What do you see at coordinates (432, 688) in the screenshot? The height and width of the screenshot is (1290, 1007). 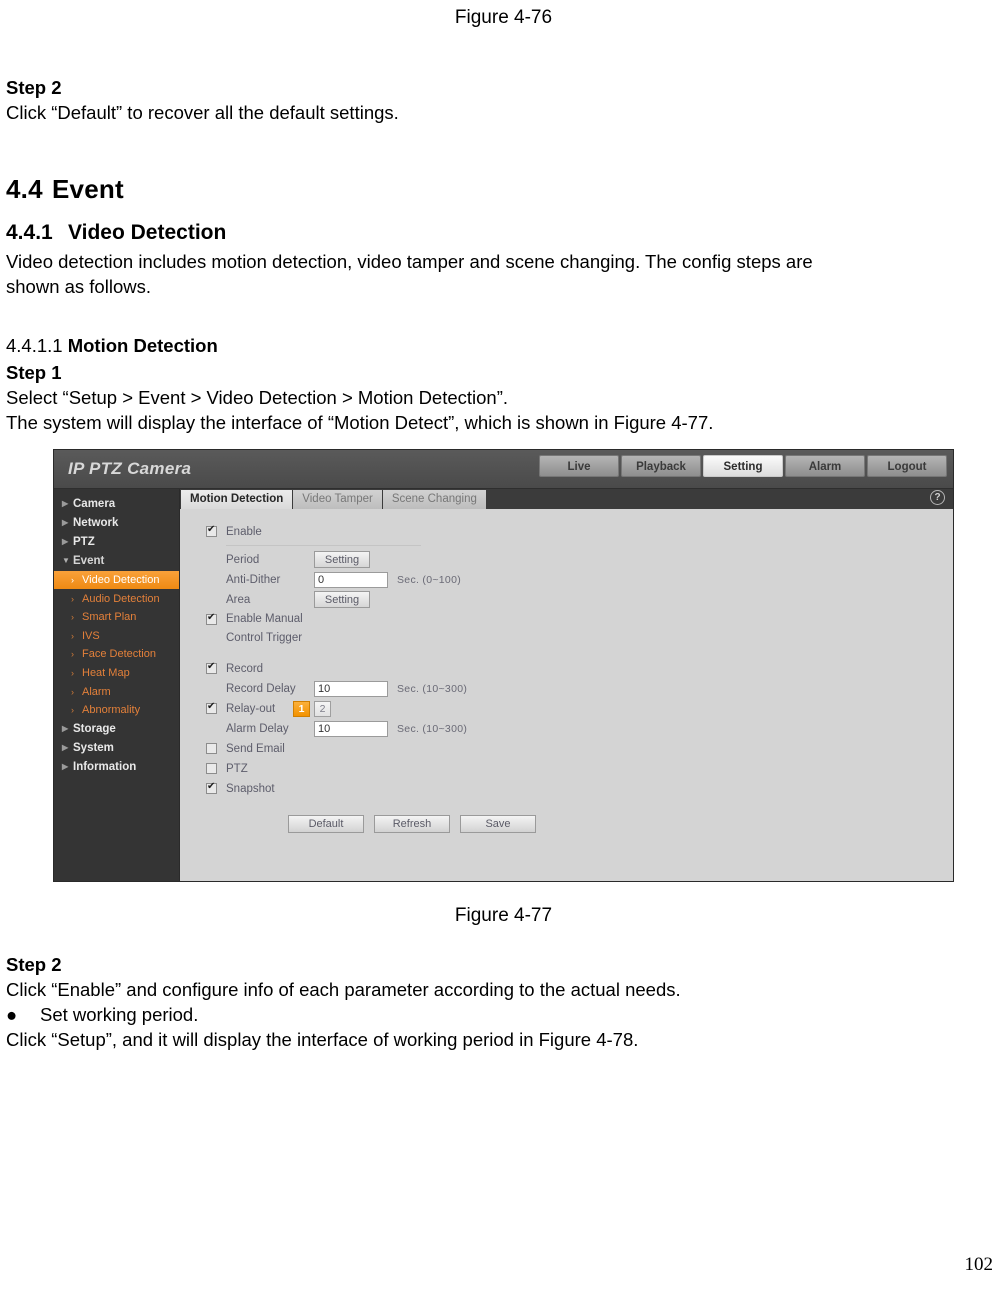 I see `record-delay-unit: Sec. (10~300)` at bounding box center [432, 688].